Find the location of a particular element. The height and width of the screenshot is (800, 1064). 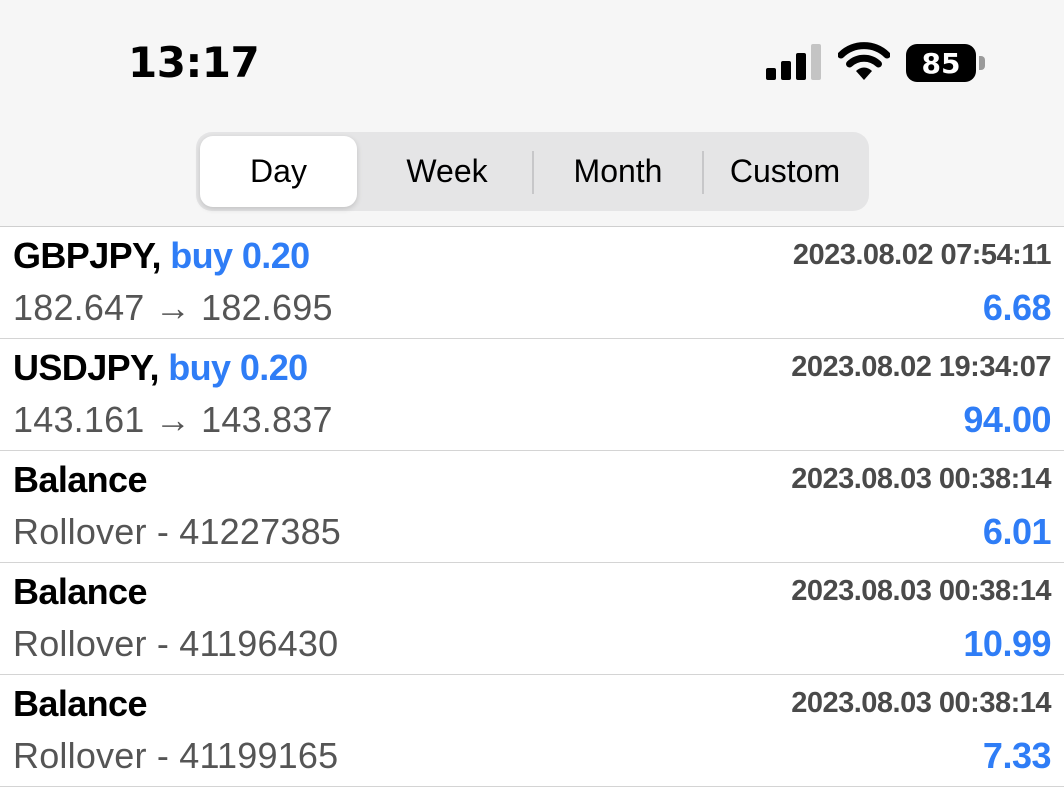

deal-prices: 182.647 → 182.695 is located at coordinates (173, 307).